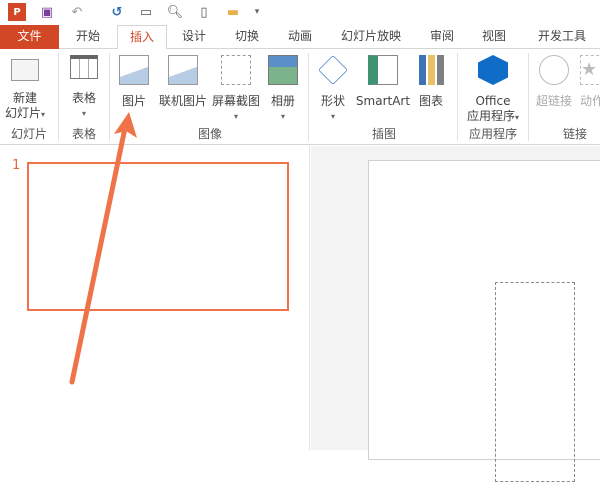 The image size is (600, 482). Describe the element at coordinates (333, 70) in the screenshot. I see `shapes-icon` at that location.